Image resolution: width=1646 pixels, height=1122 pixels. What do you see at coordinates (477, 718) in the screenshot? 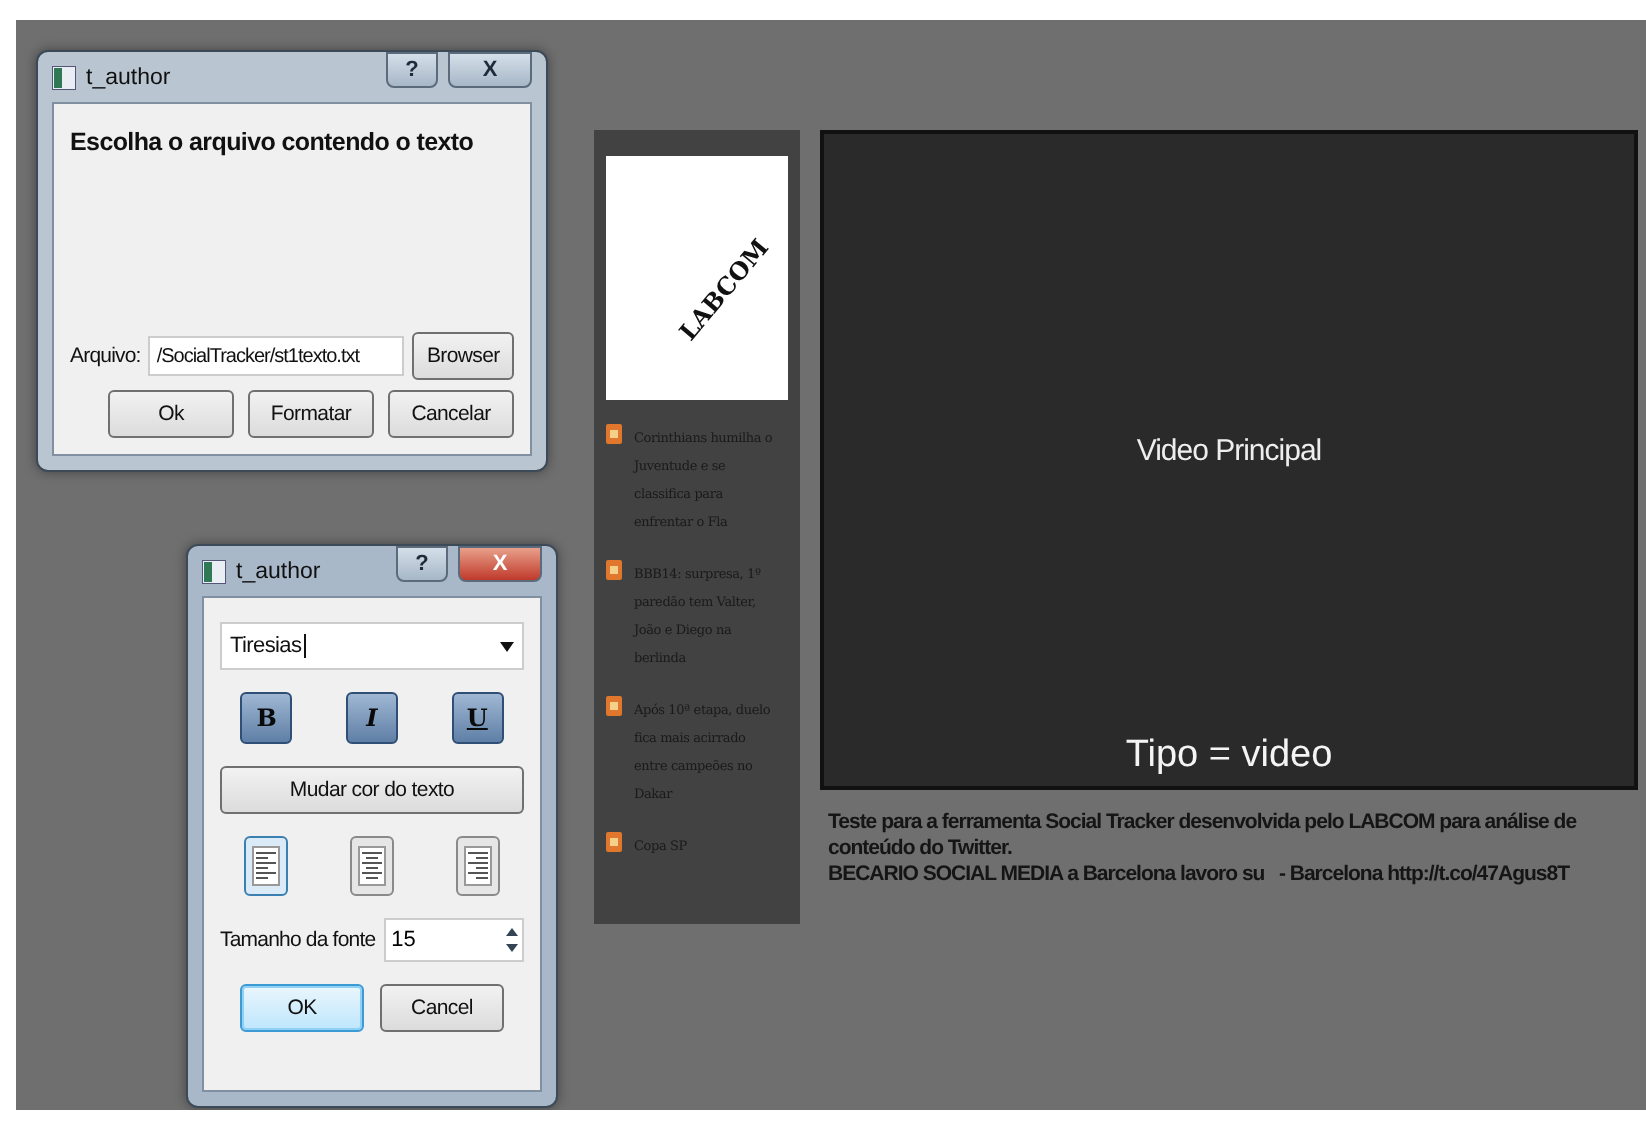
I see `style-toggle-button: U` at bounding box center [477, 718].